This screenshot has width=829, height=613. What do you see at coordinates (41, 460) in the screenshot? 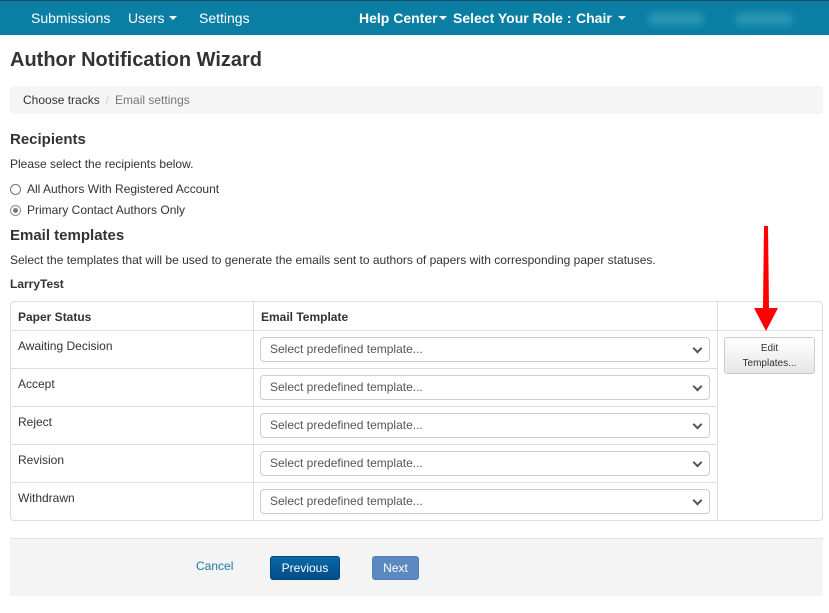
I see `status-revision: Revision` at bounding box center [41, 460].